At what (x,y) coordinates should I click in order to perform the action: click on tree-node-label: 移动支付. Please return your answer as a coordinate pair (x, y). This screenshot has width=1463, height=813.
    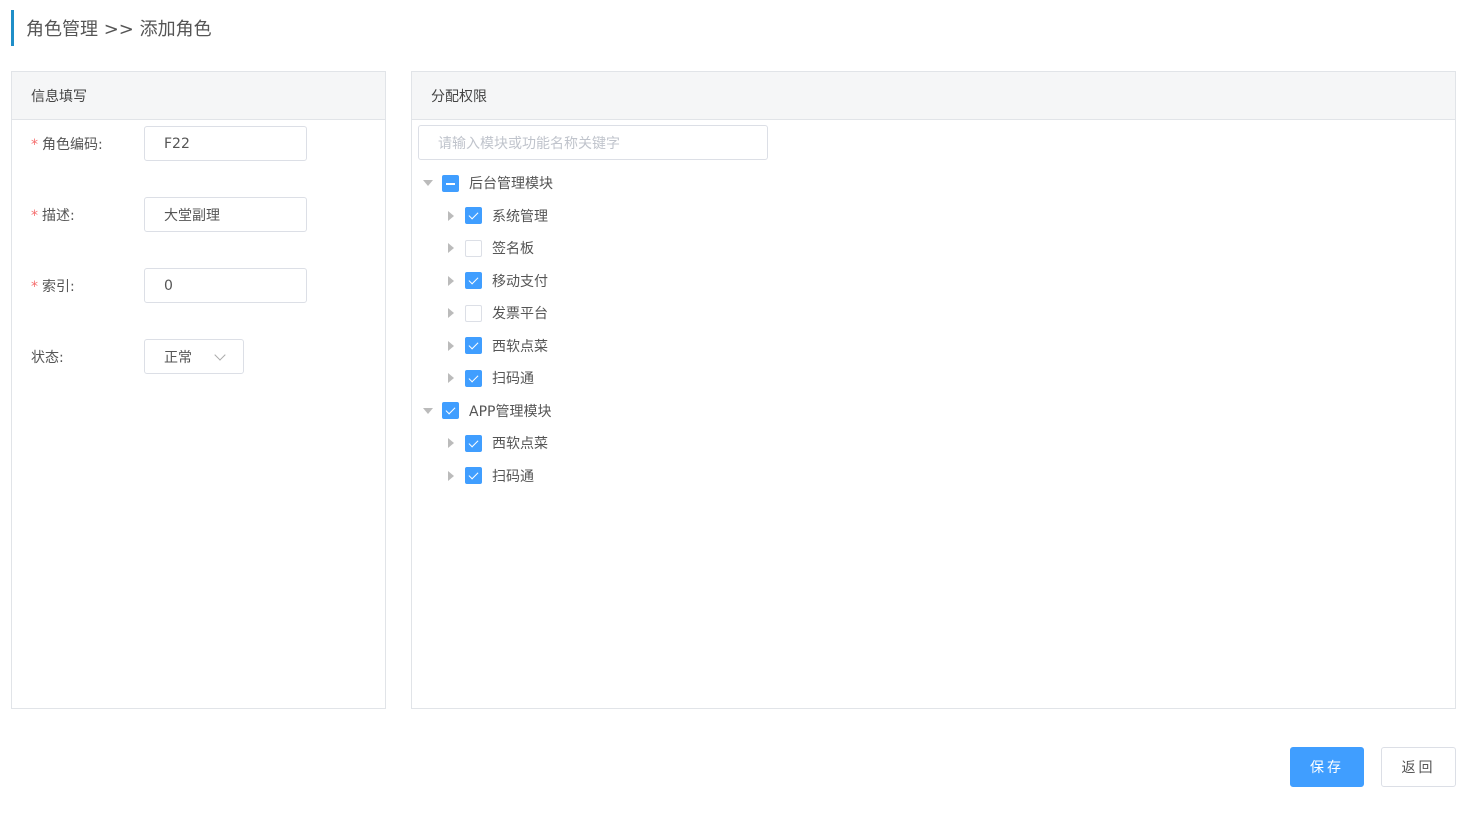
    Looking at the image, I should click on (520, 281).